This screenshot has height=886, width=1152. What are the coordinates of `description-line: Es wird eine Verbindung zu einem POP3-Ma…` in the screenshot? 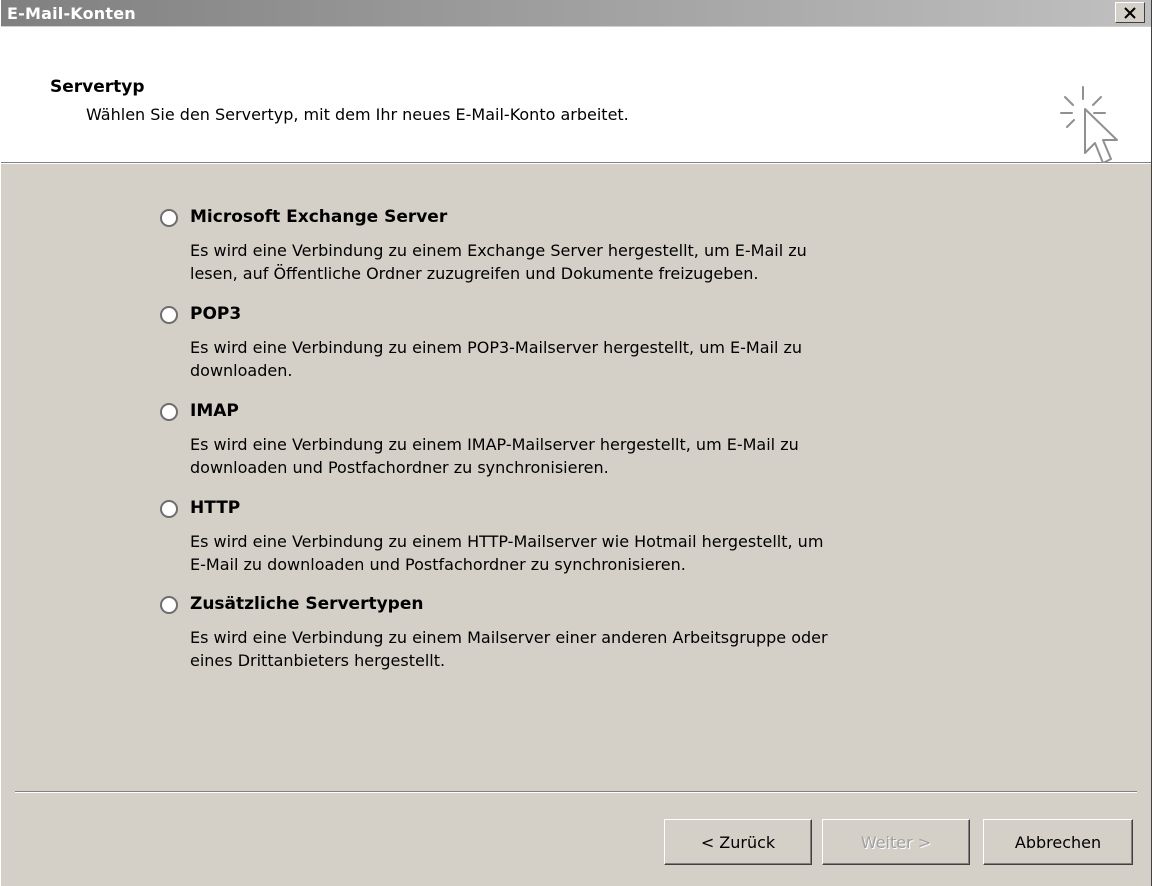 It's located at (496, 347).